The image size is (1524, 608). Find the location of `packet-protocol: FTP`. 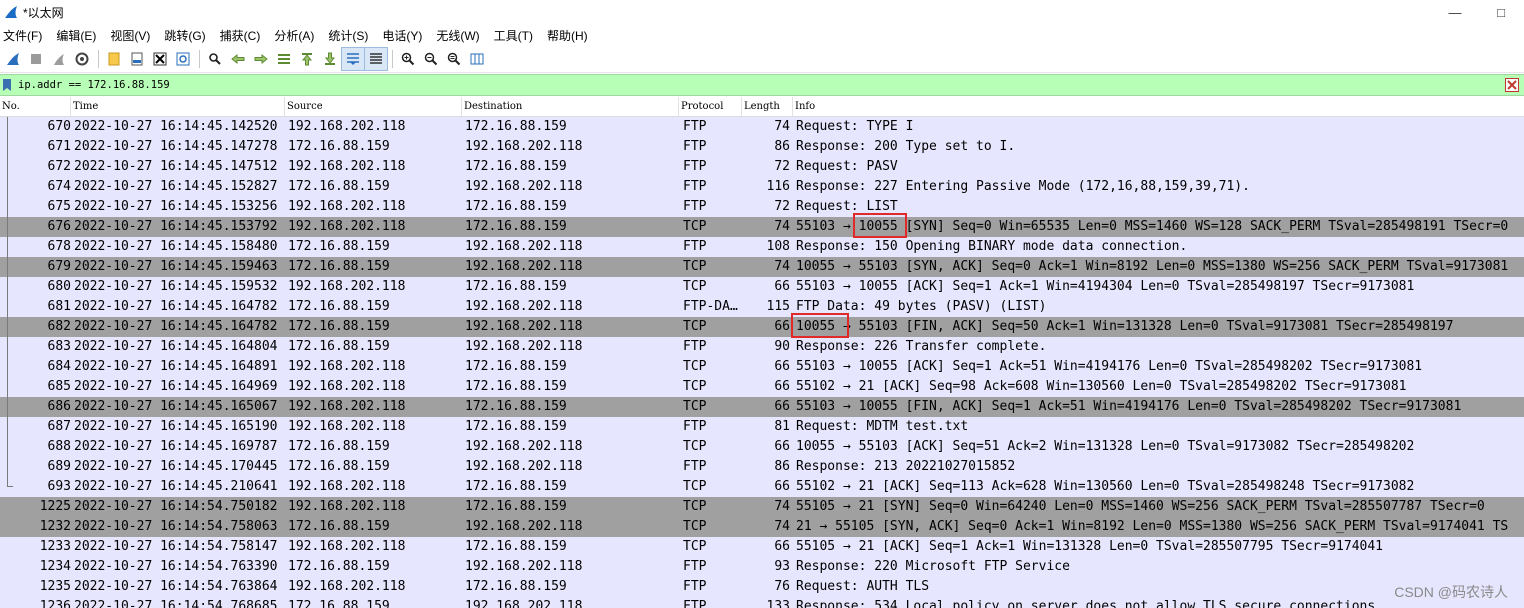

packet-protocol: FTP is located at coordinates (695, 603).